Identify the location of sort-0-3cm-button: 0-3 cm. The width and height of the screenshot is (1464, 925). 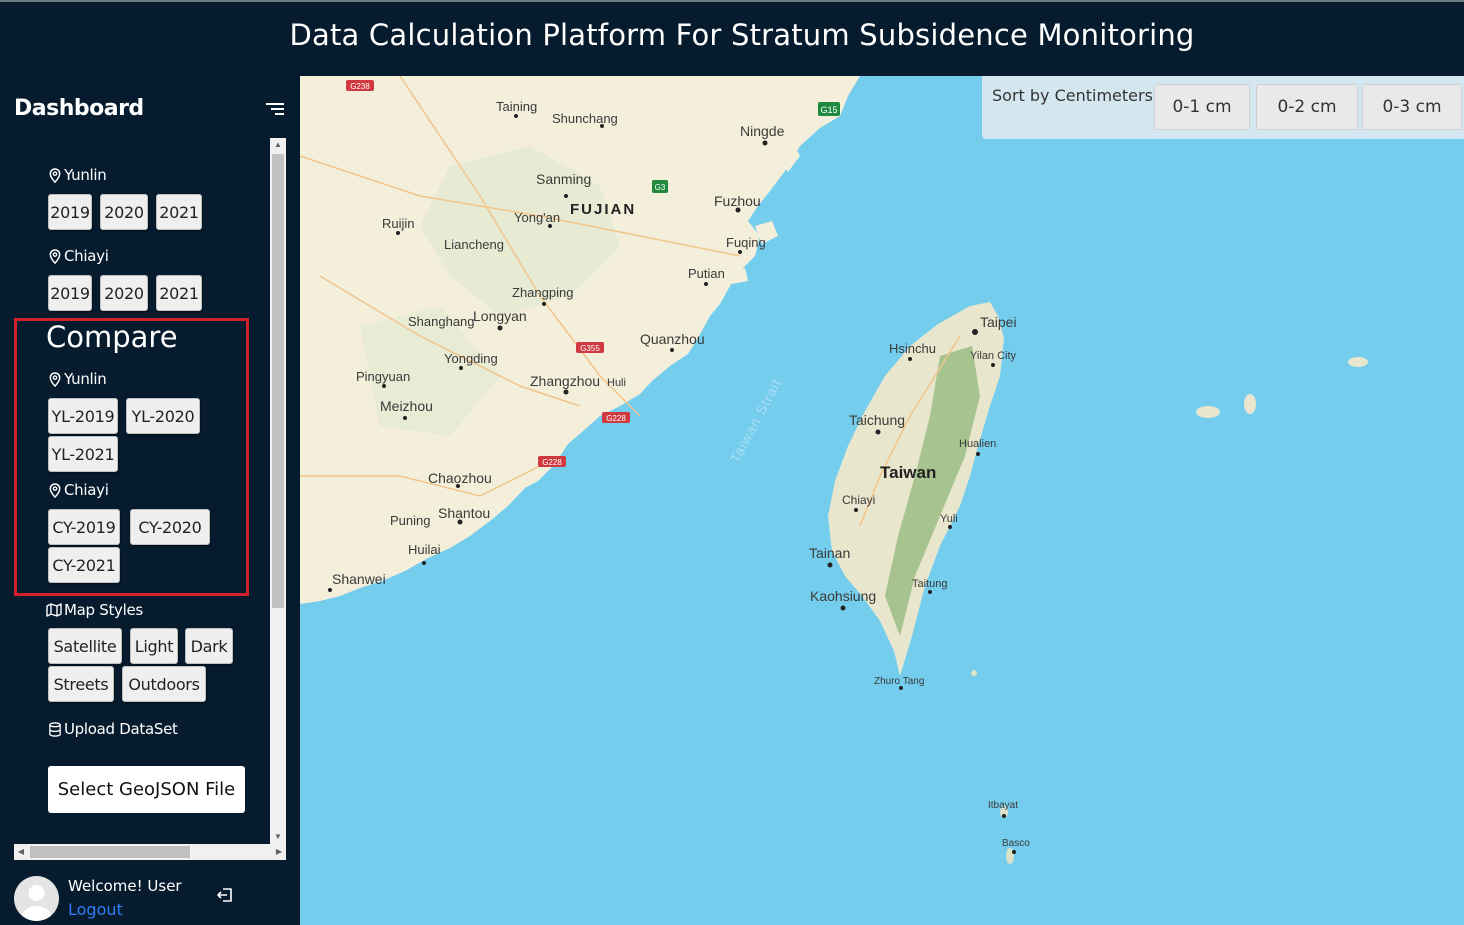
(1412, 107).